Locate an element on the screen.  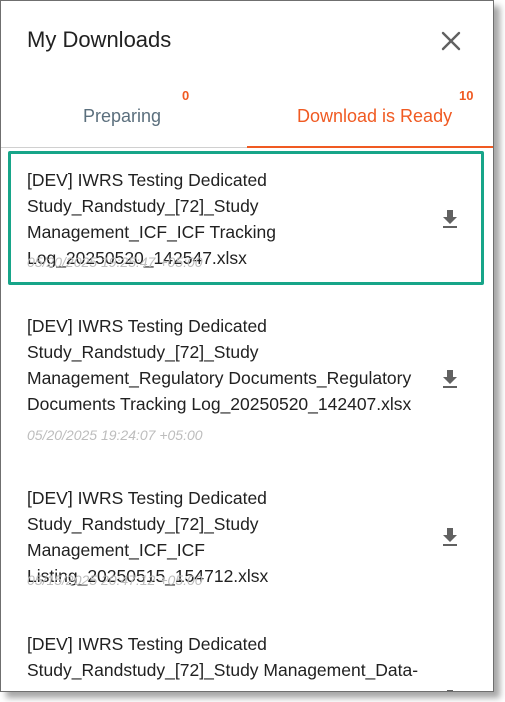
tab-download-ready-label: Download is Ready is located at coordinates (375, 116).